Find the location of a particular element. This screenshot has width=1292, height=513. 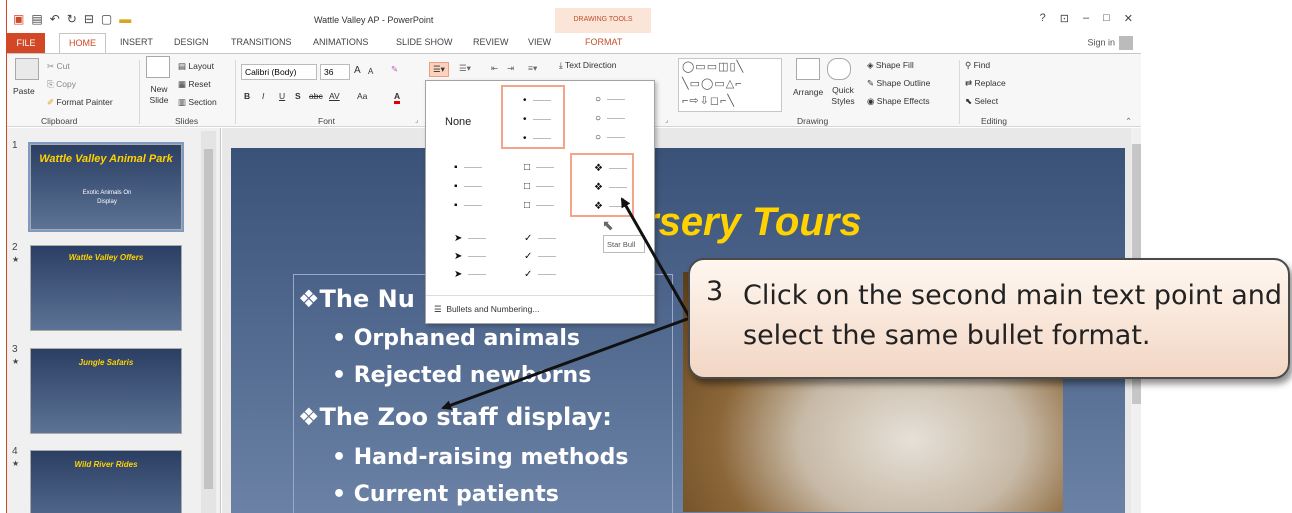

line-spacing-icon: ≡▾ is located at coordinates (532, 68).